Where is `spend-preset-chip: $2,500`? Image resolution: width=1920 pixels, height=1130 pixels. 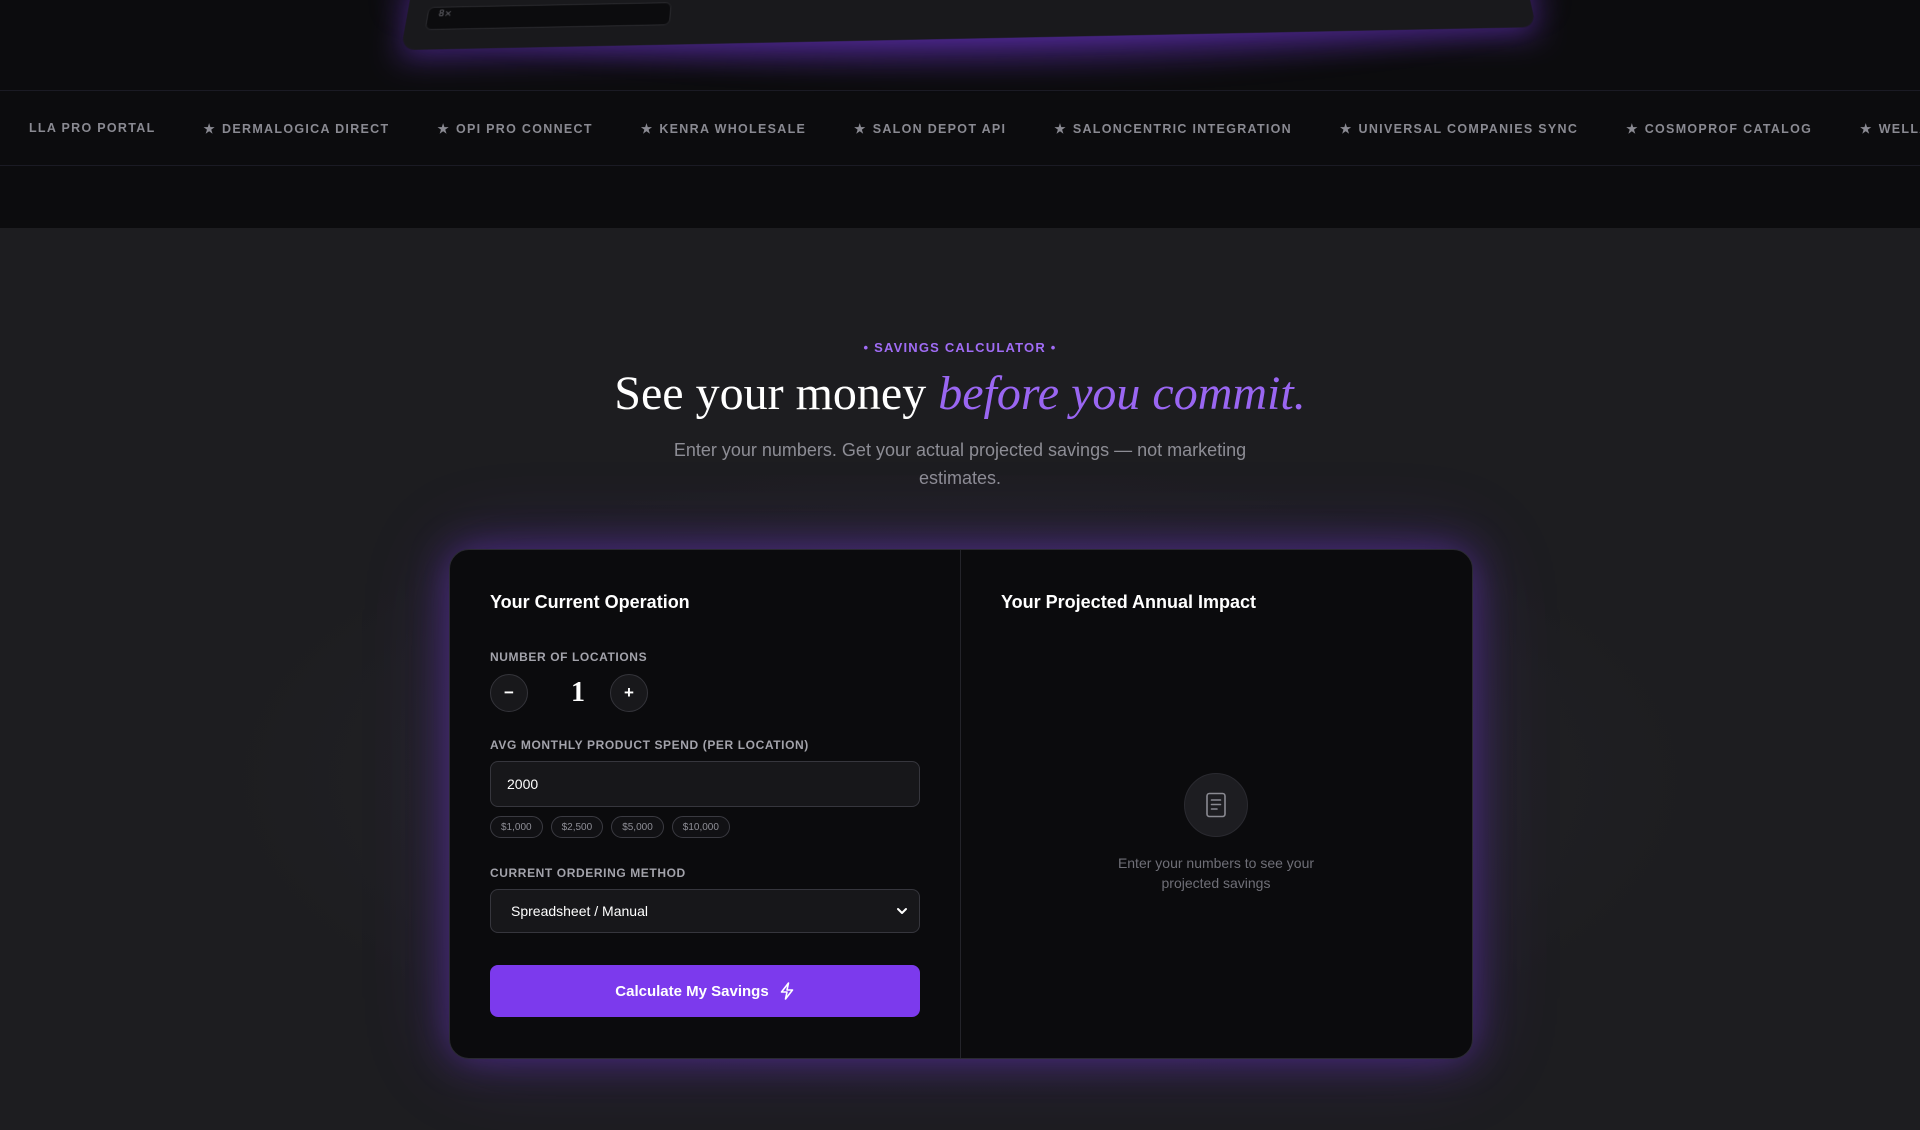
spend-preset-chip: $2,500 is located at coordinates (577, 827).